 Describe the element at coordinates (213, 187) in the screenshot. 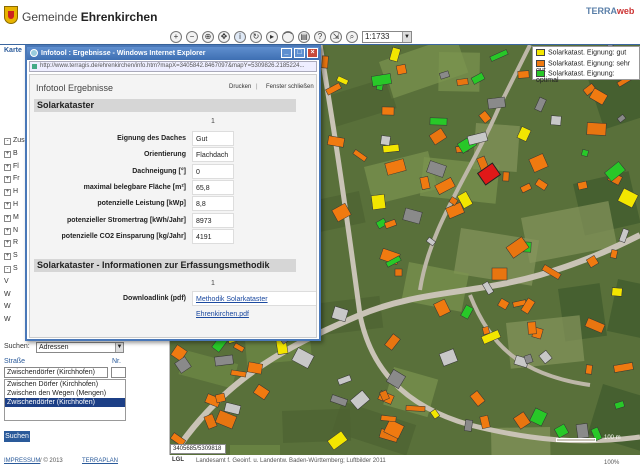

I see `attribute-value: 65,8` at that location.